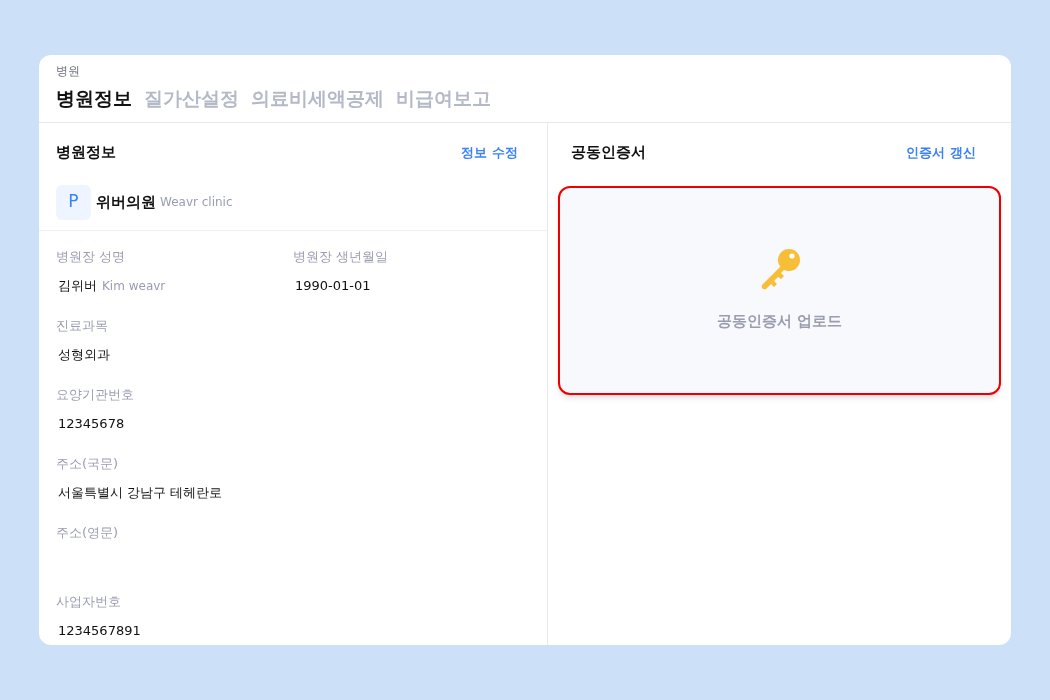  I want to click on field-label: 진료과목, so click(82, 325).